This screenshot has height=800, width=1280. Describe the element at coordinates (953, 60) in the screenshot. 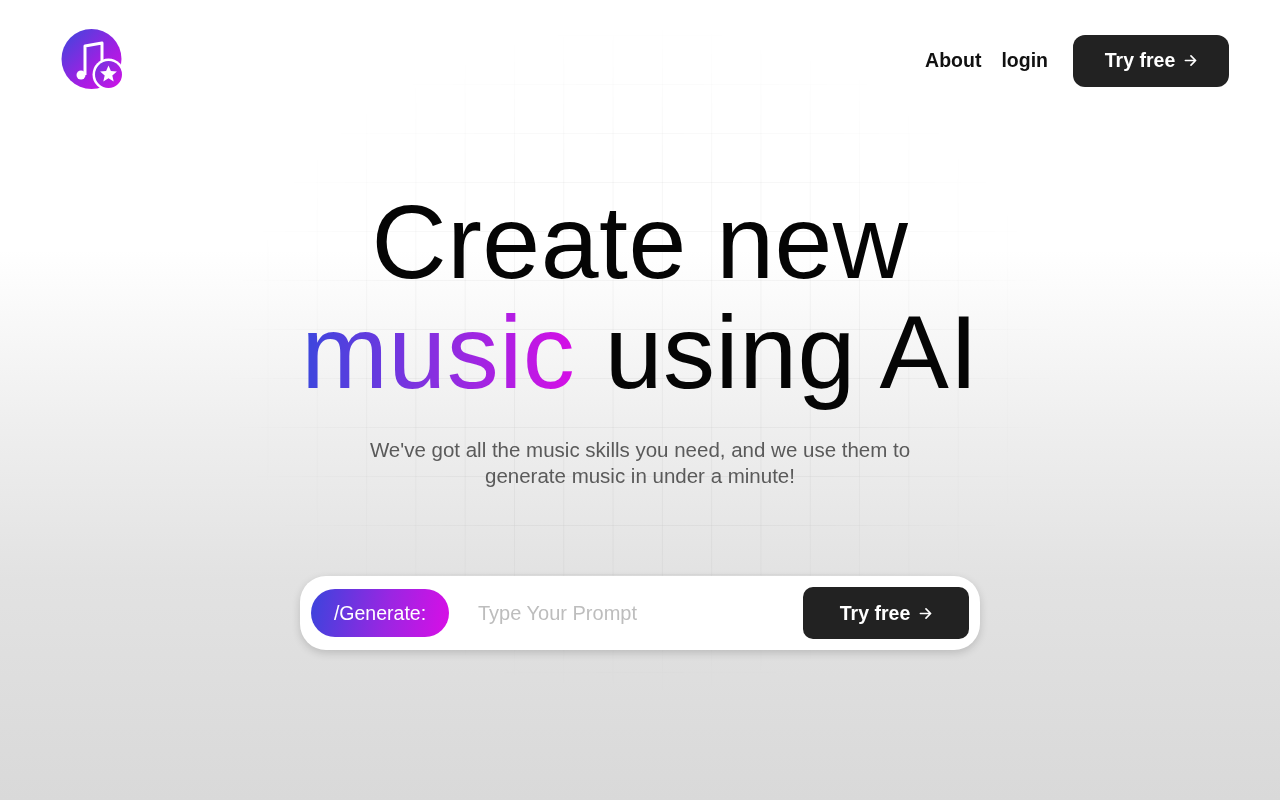

I see `nav-link: About` at that location.